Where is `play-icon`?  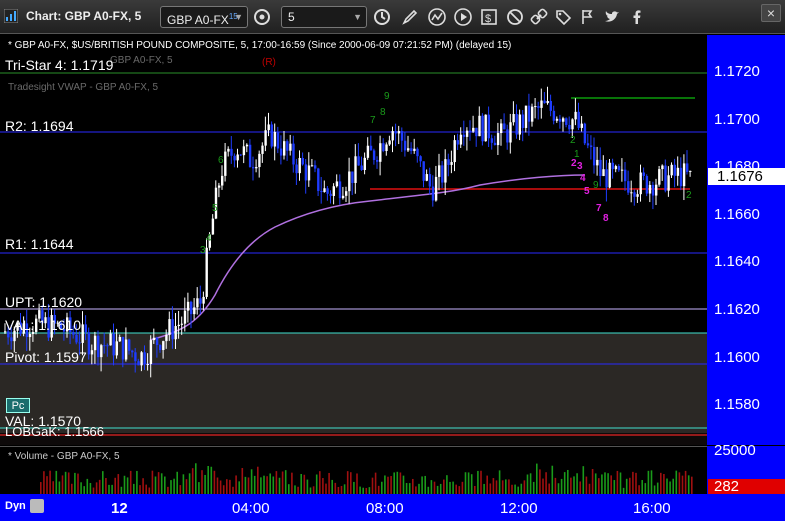 play-icon is located at coordinates (463, 17).